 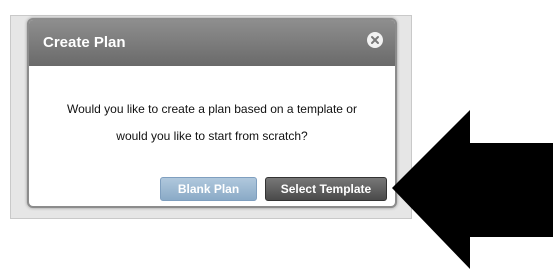 I want to click on blank-plan-button: Blank Plan, so click(x=208, y=189).